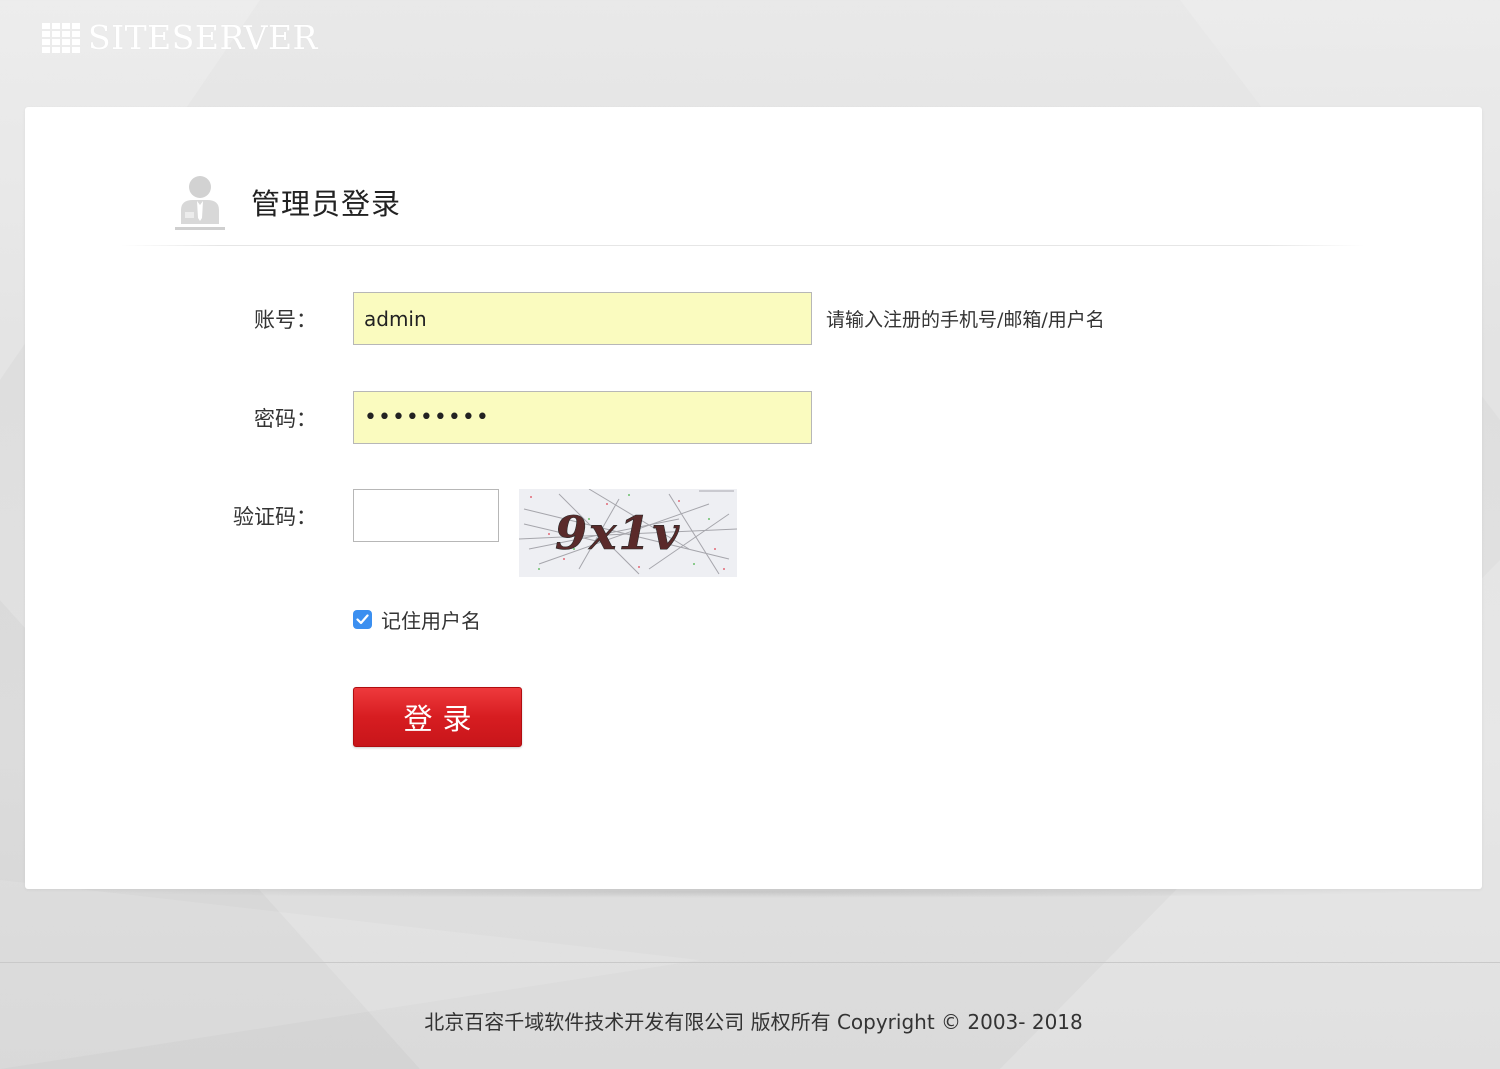 The image size is (1500, 1069). I want to click on site-logo: SITESERVER, so click(180, 38).